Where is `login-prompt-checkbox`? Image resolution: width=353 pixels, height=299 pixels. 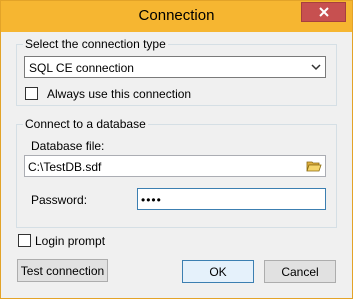 login-prompt-checkbox is located at coordinates (24, 240).